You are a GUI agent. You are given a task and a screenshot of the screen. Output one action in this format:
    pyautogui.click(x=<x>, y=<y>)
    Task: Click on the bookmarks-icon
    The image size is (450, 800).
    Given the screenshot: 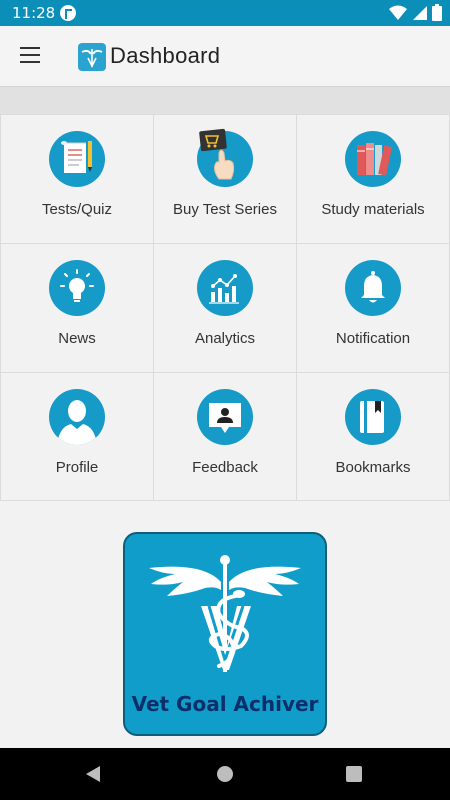 What is the action you would take?
    pyautogui.click(x=373, y=417)
    